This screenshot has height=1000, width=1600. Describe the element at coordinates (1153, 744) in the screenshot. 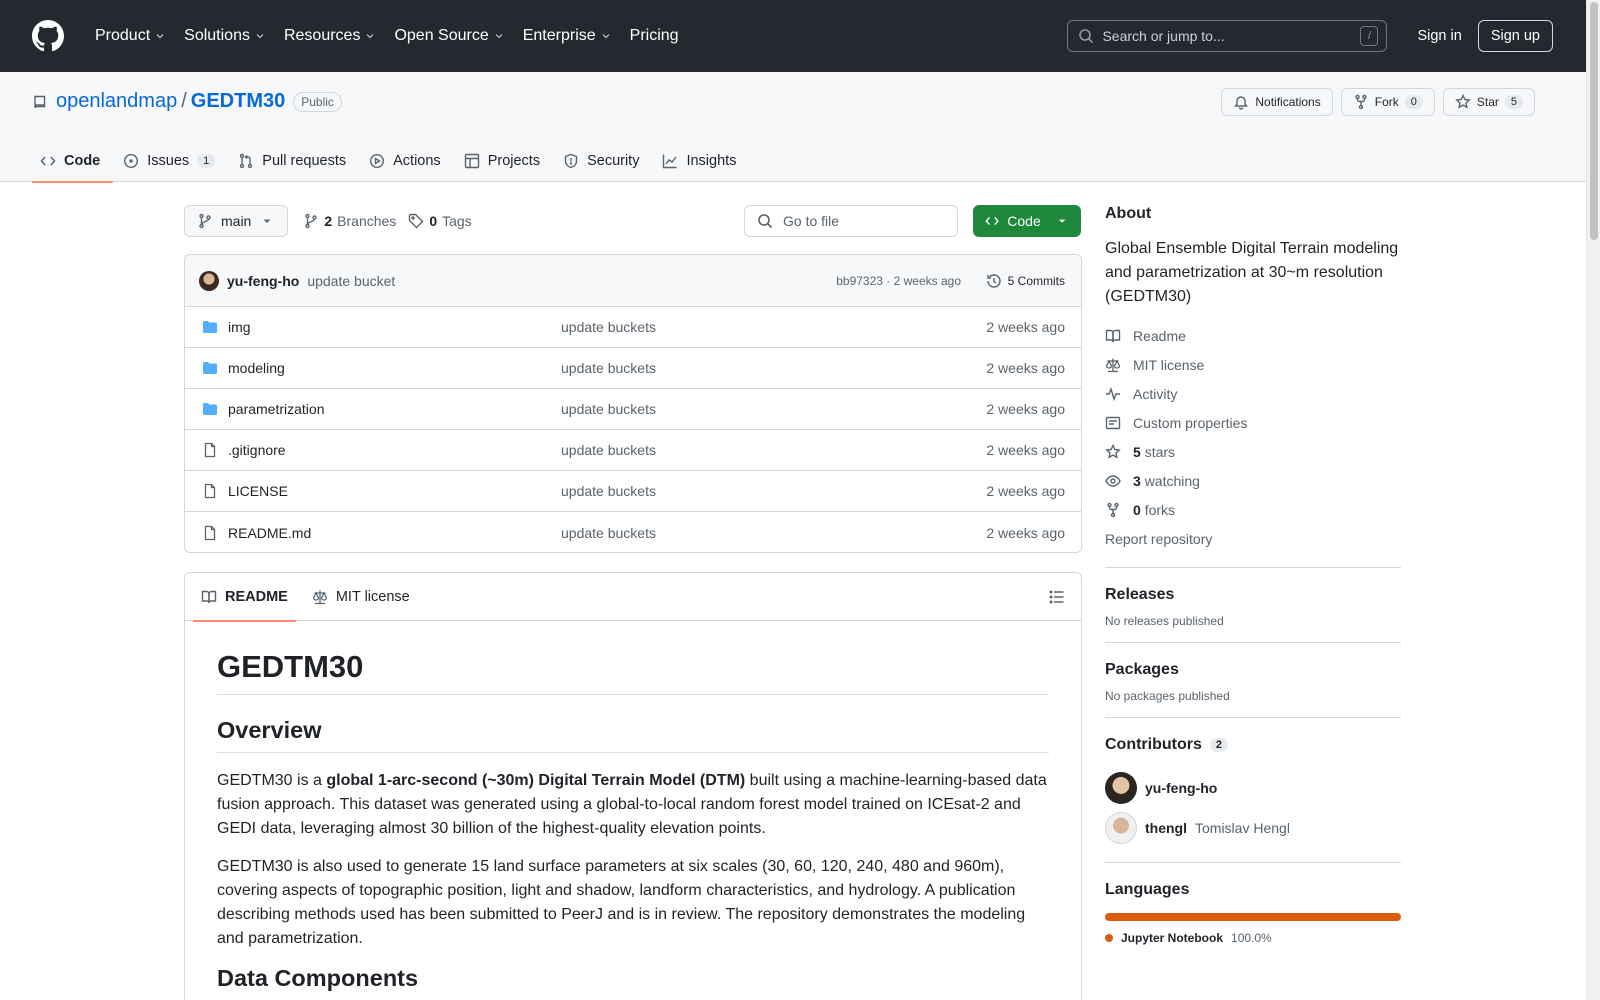

I see `contributors-label: Contributors` at that location.